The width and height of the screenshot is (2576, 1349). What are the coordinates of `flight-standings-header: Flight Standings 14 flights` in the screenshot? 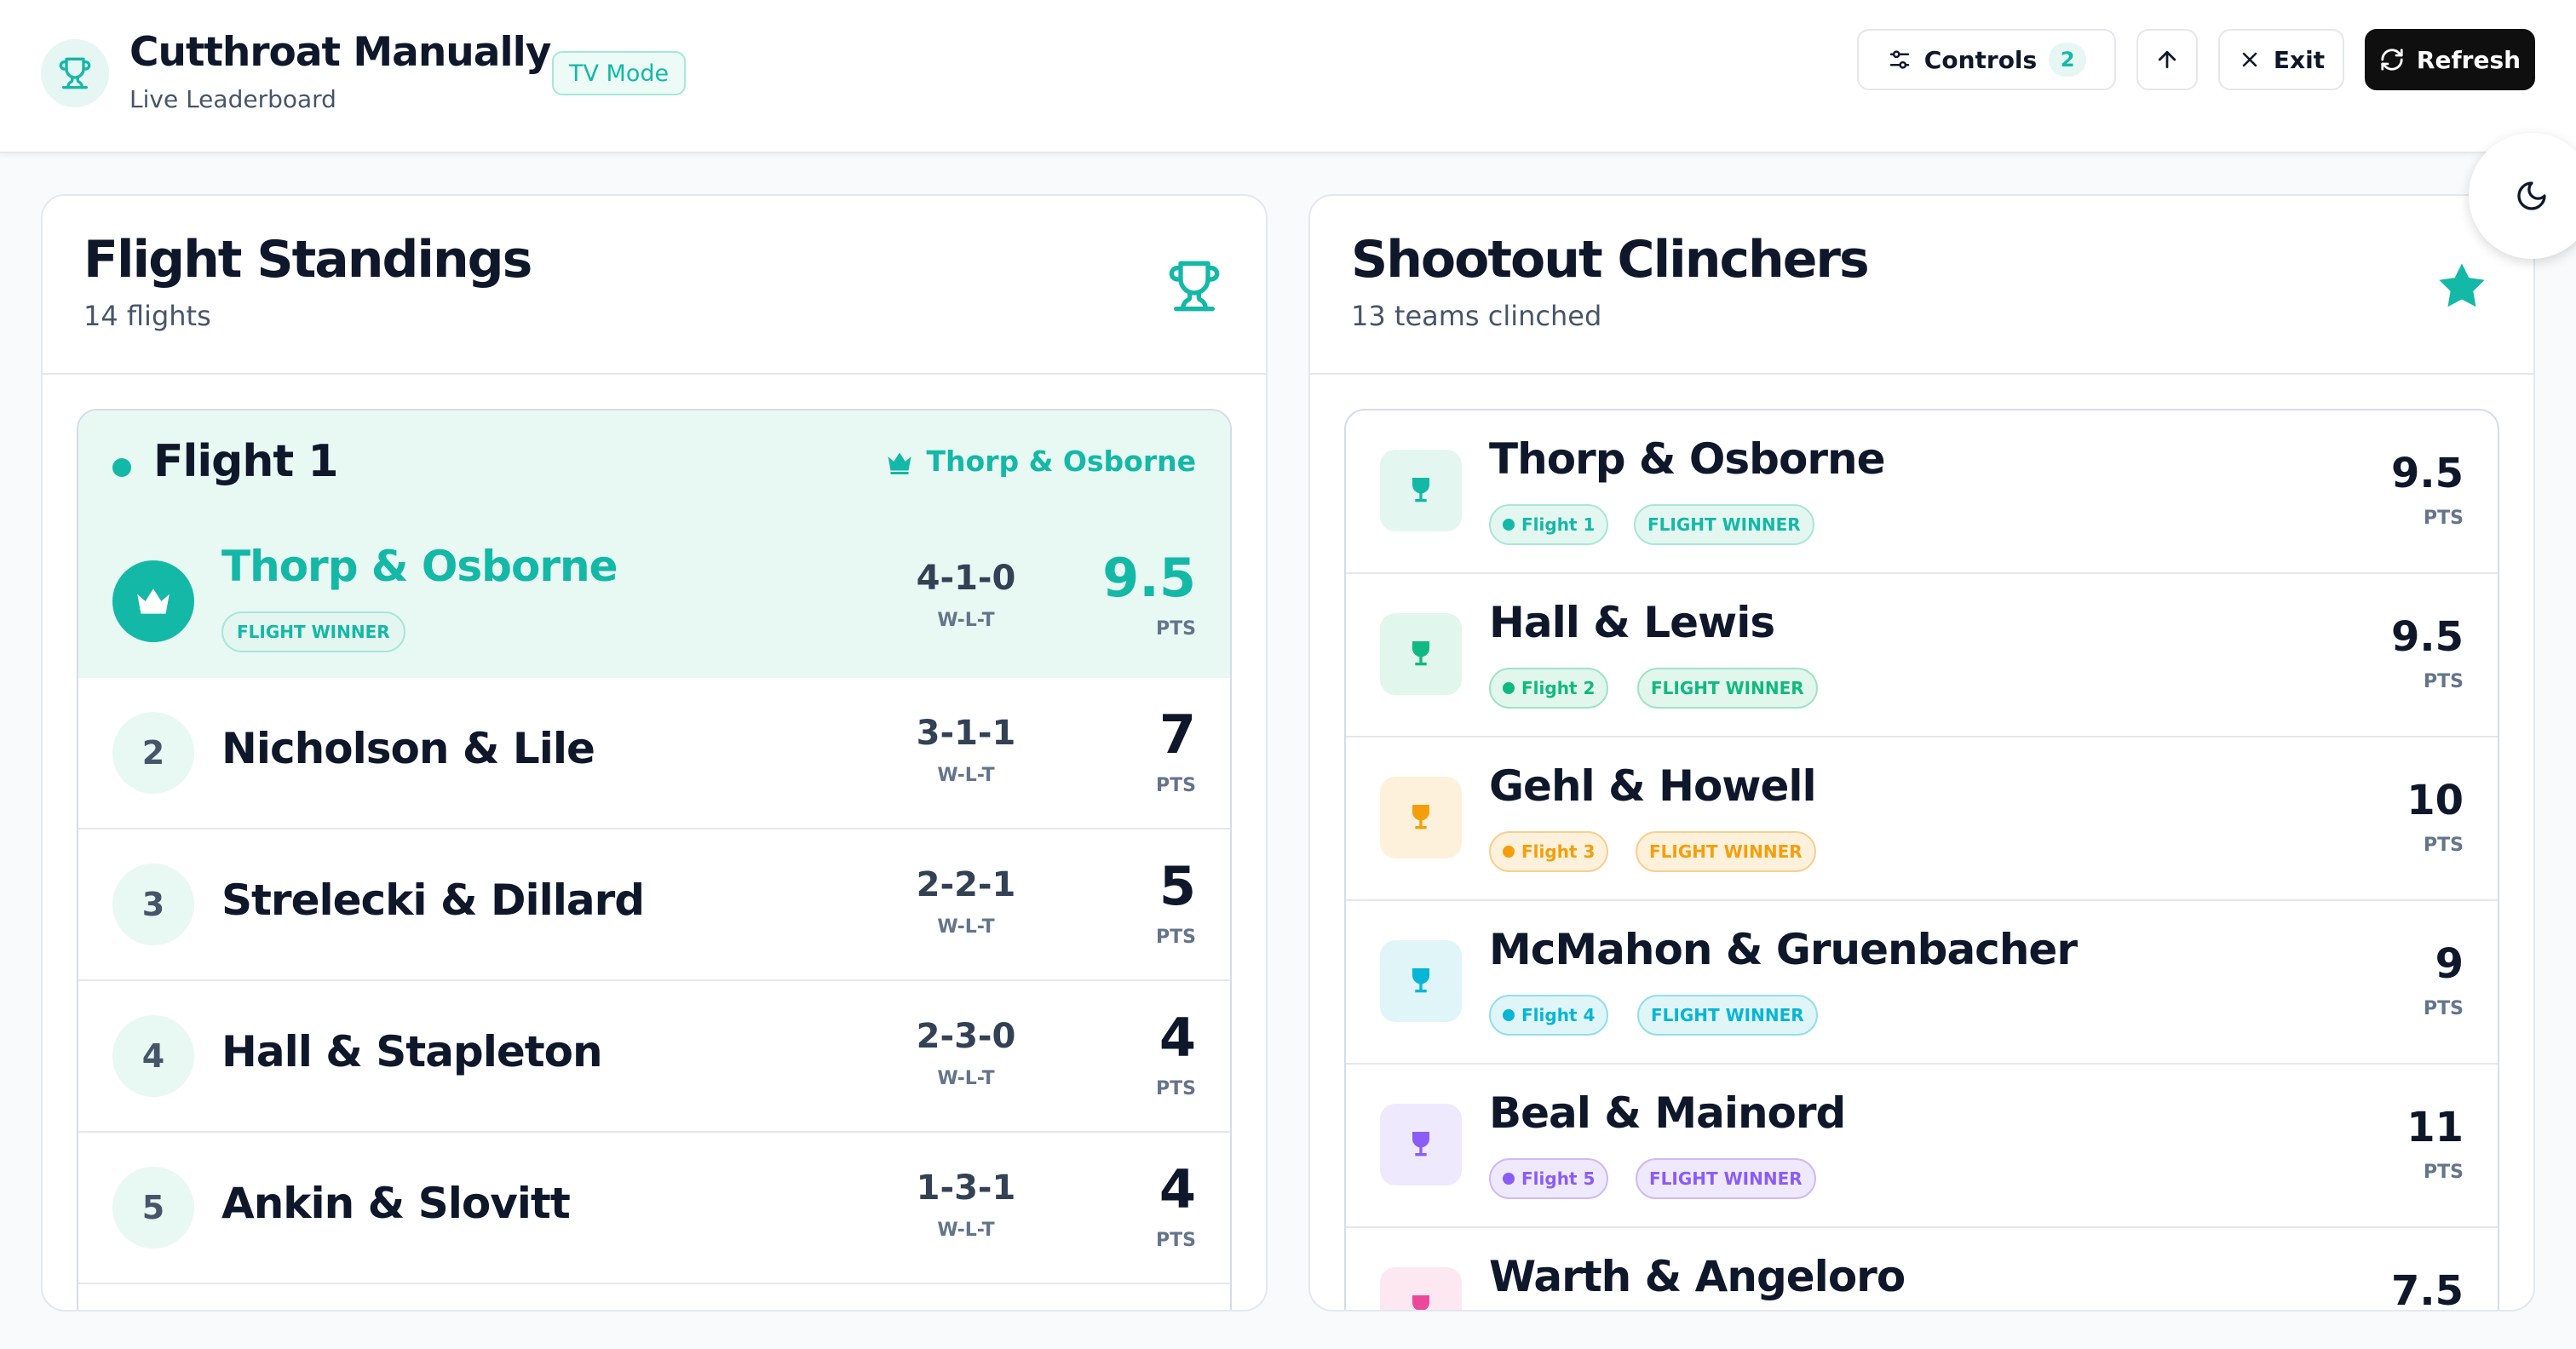 It's located at (655, 285).